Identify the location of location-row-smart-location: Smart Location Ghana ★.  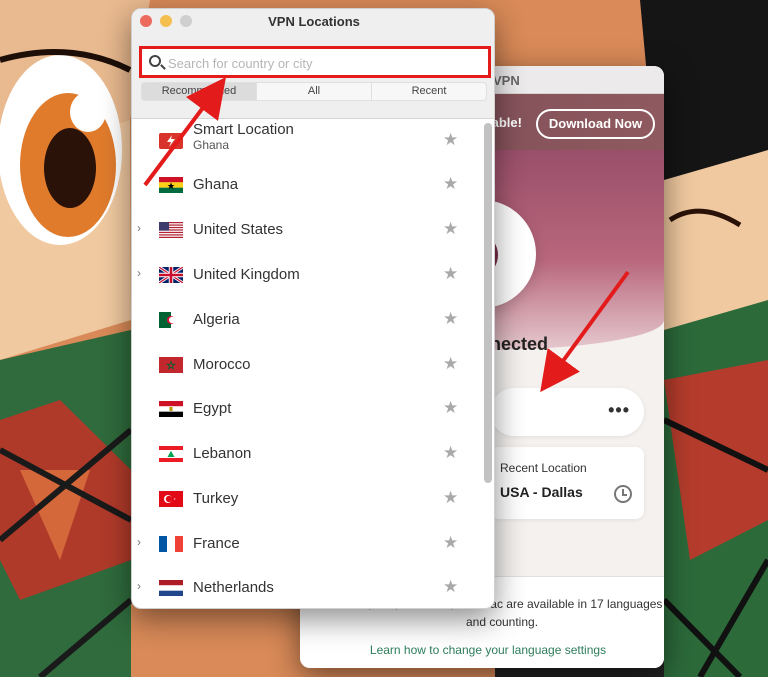
(307, 141).